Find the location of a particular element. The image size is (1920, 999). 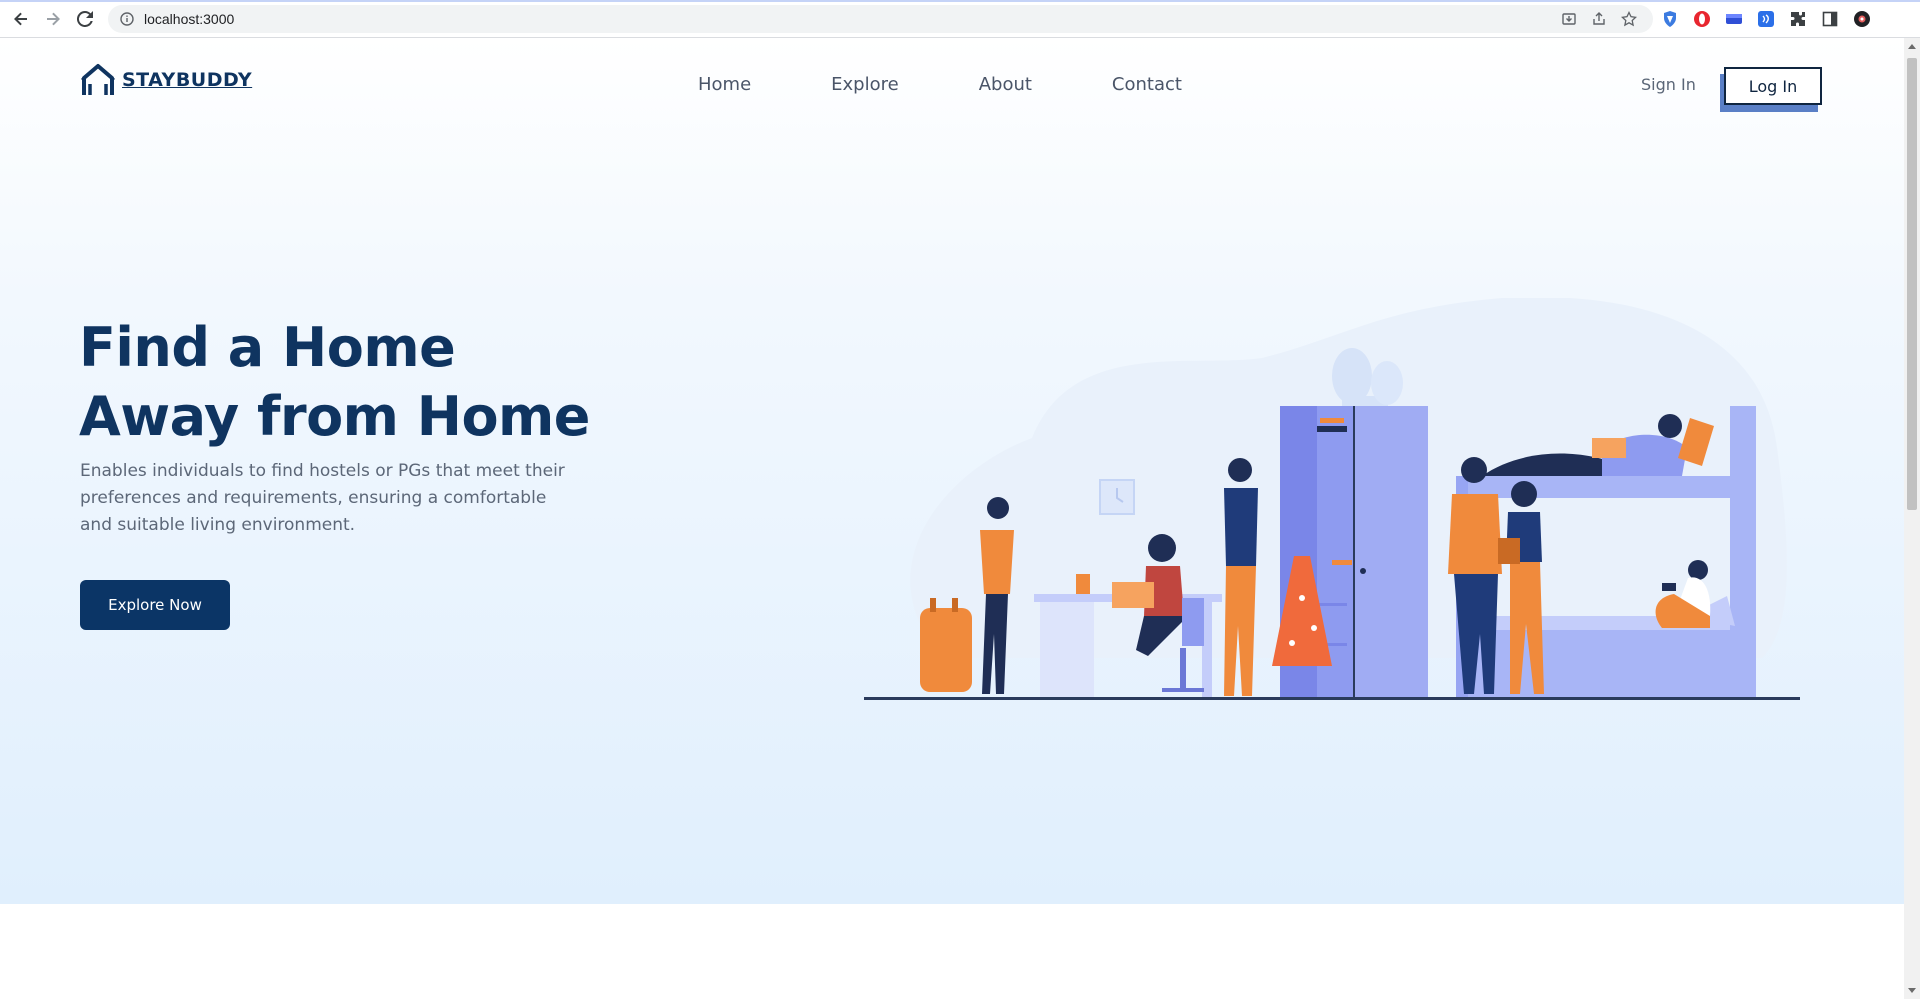

forward-icon is located at coordinates (53, 19).